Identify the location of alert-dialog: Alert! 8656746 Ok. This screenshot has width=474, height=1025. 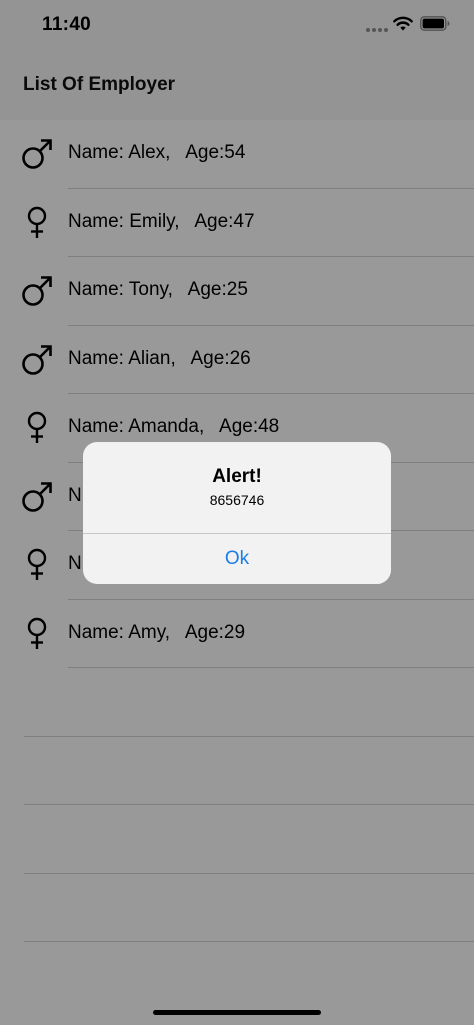
(237, 513).